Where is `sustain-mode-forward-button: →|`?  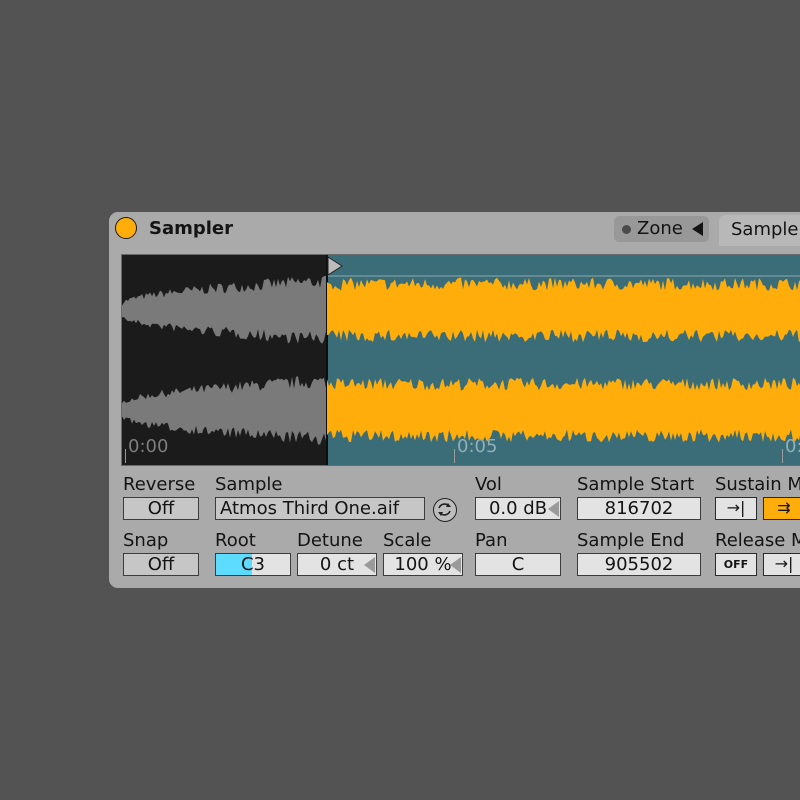 sustain-mode-forward-button: →| is located at coordinates (736, 508).